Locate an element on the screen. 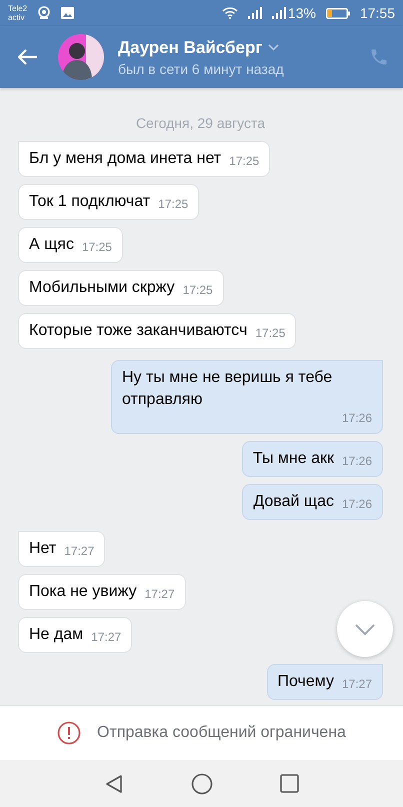  message-text: Не дам is located at coordinates (56, 635).